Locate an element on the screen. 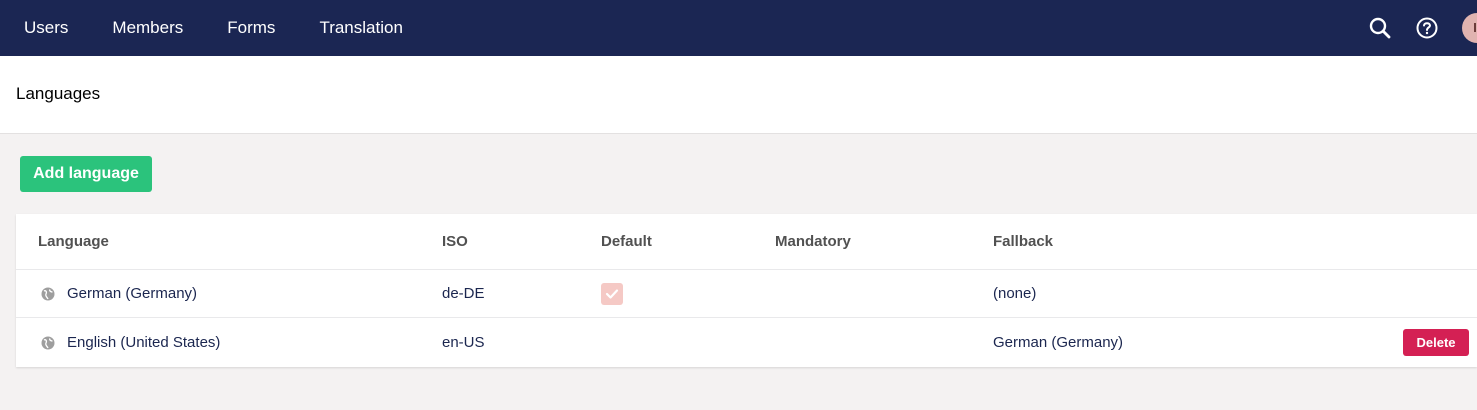 This screenshot has width=1477, height=410. default-cell is located at coordinates (612, 293).